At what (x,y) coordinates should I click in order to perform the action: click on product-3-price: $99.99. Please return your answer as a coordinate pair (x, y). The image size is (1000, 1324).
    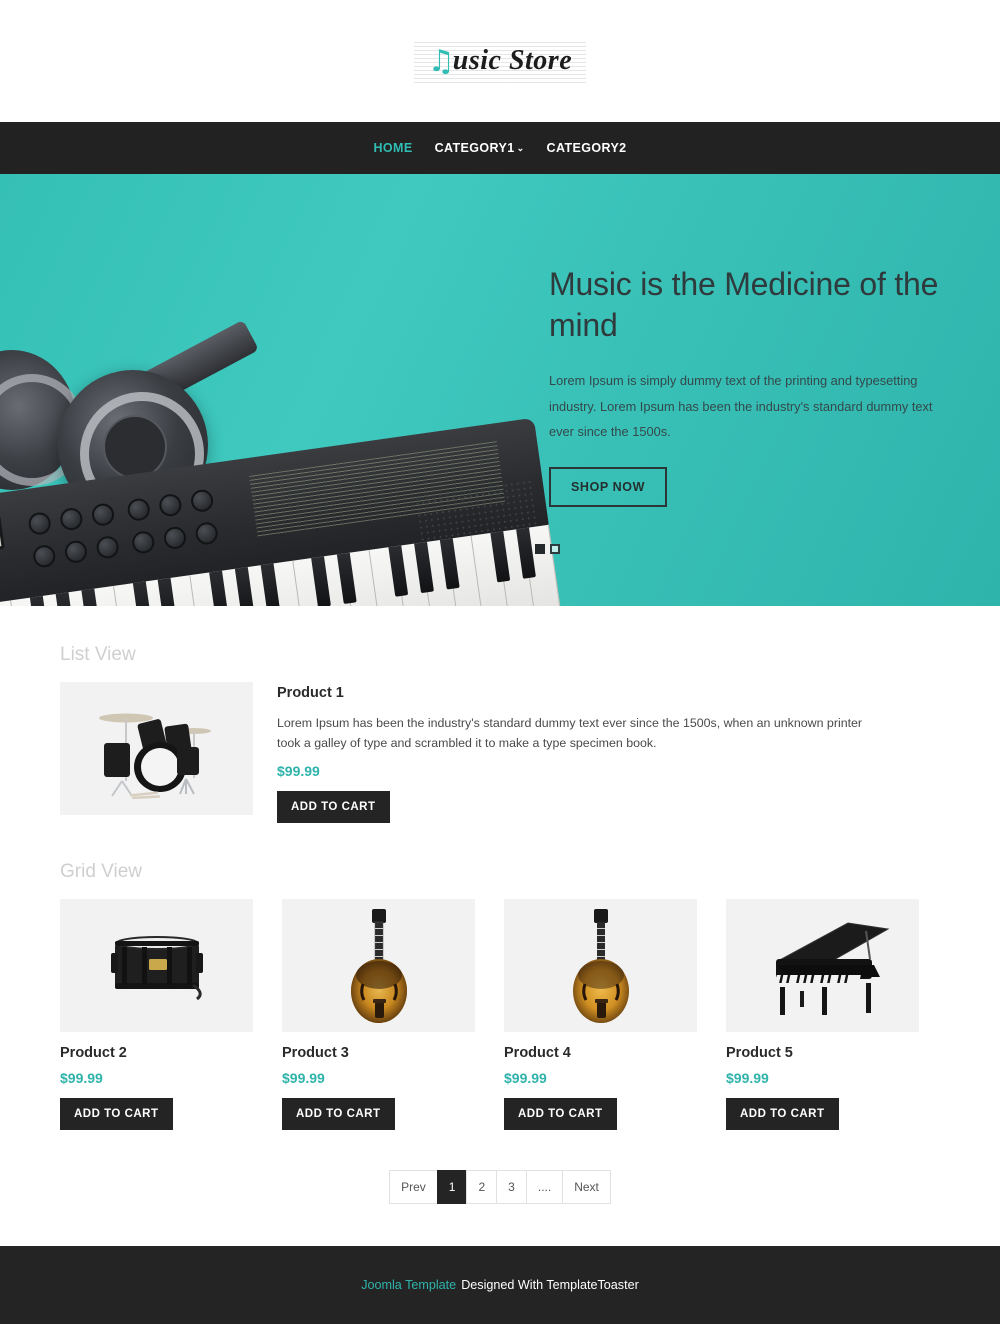
    Looking at the image, I should click on (303, 1078).